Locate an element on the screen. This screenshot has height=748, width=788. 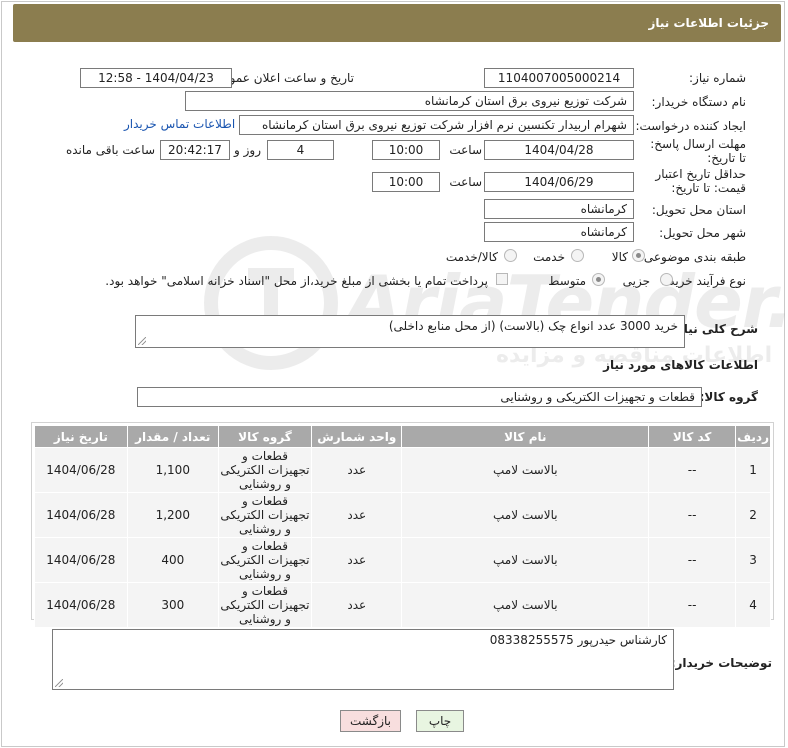
delivery-city-field: کرمانشاه is located at coordinates (559, 232).